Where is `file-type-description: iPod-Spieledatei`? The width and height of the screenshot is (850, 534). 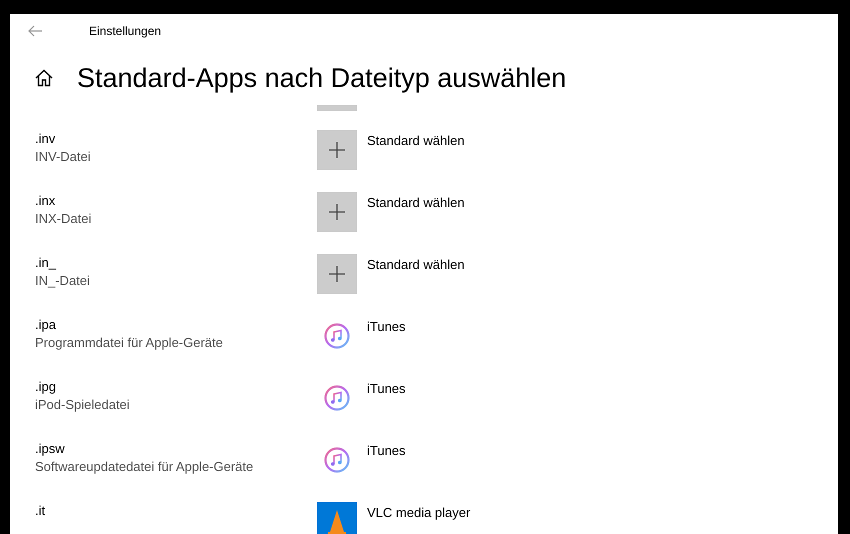 file-type-description: iPod-Spieledatei is located at coordinates (83, 405).